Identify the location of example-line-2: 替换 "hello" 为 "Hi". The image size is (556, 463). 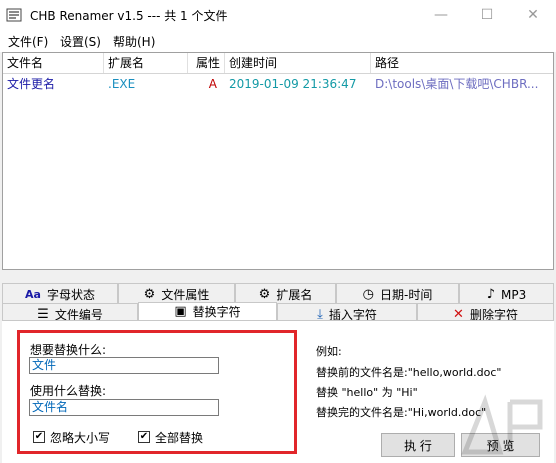
(367, 392).